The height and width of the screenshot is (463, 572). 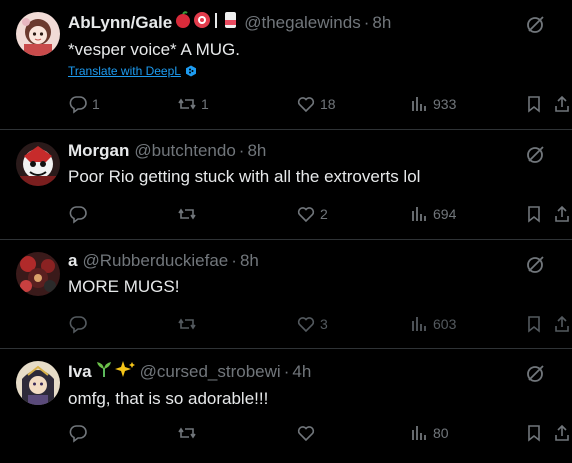 I want to click on tweet-actions: 2 694, so click(x=320, y=215).